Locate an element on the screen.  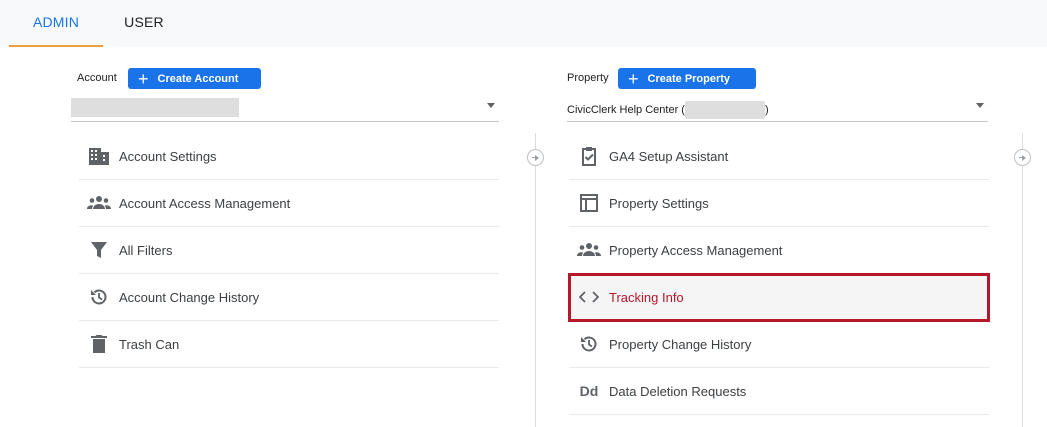
create-property-label: Create Property is located at coordinates (689, 78).